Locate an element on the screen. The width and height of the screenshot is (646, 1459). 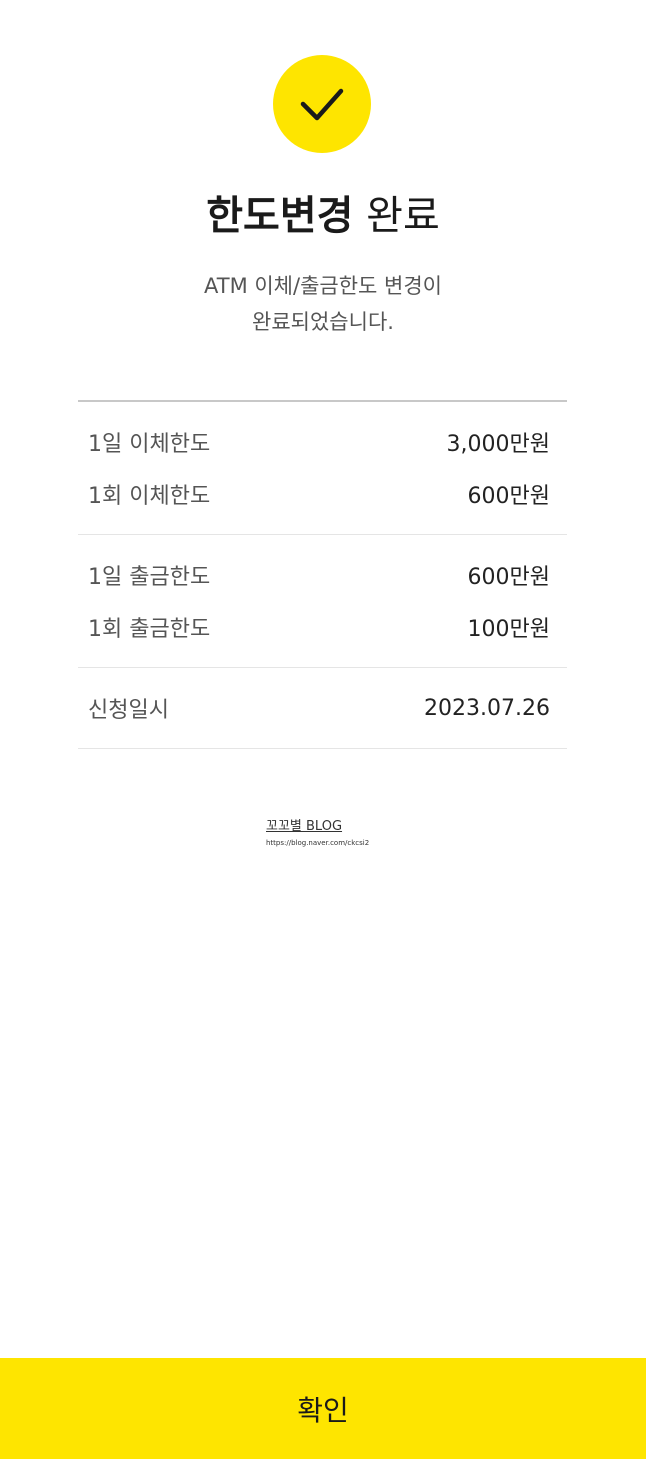
check-icon is located at coordinates (322, 104).